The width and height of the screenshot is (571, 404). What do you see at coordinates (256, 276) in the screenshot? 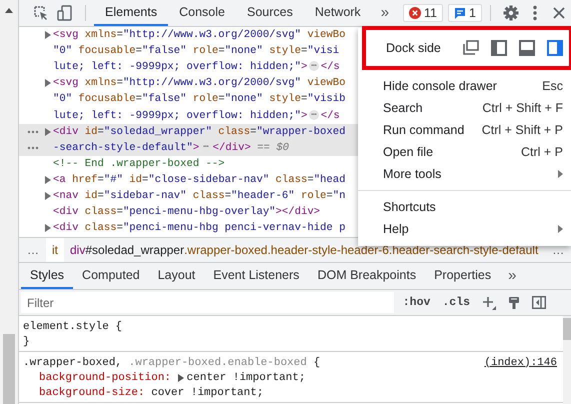
I see `sidebar-tab: Event Listeners` at bounding box center [256, 276].